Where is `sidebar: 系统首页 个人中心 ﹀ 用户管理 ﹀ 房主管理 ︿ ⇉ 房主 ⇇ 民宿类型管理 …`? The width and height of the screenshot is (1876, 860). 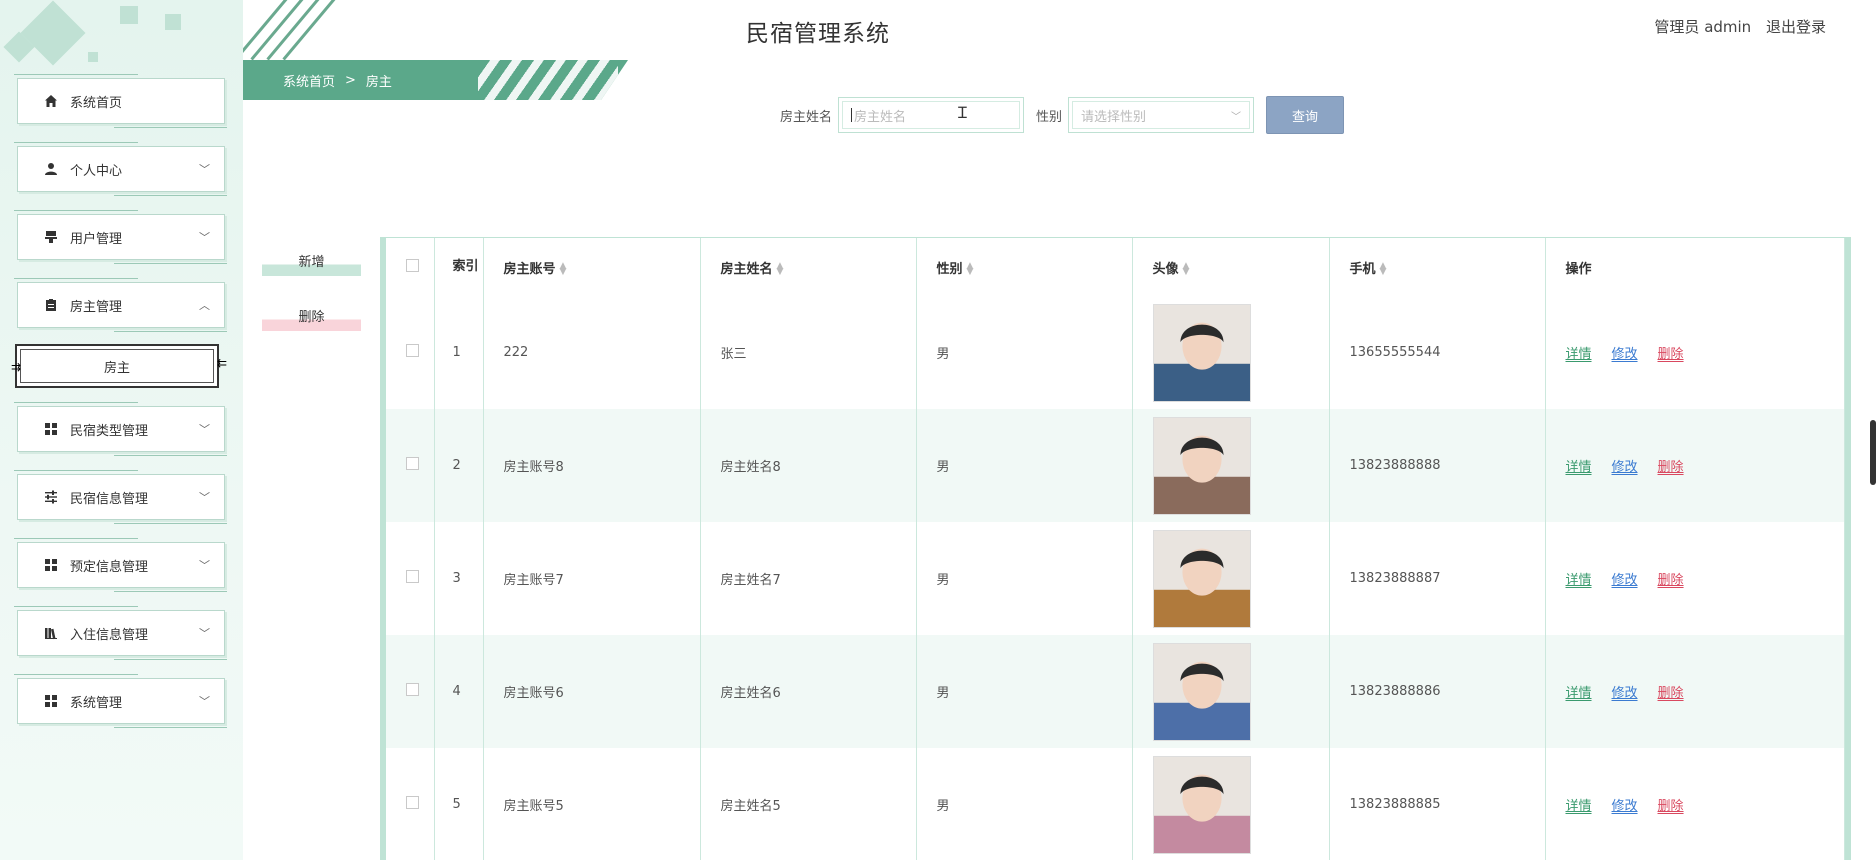
sidebar: 系统首页 个人中心 ﹀ 用户管理 ﹀ 房主管理 ︿ ⇉ 房主 ⇇ 民宿类型管理 … is located at coordinates (121, 430).